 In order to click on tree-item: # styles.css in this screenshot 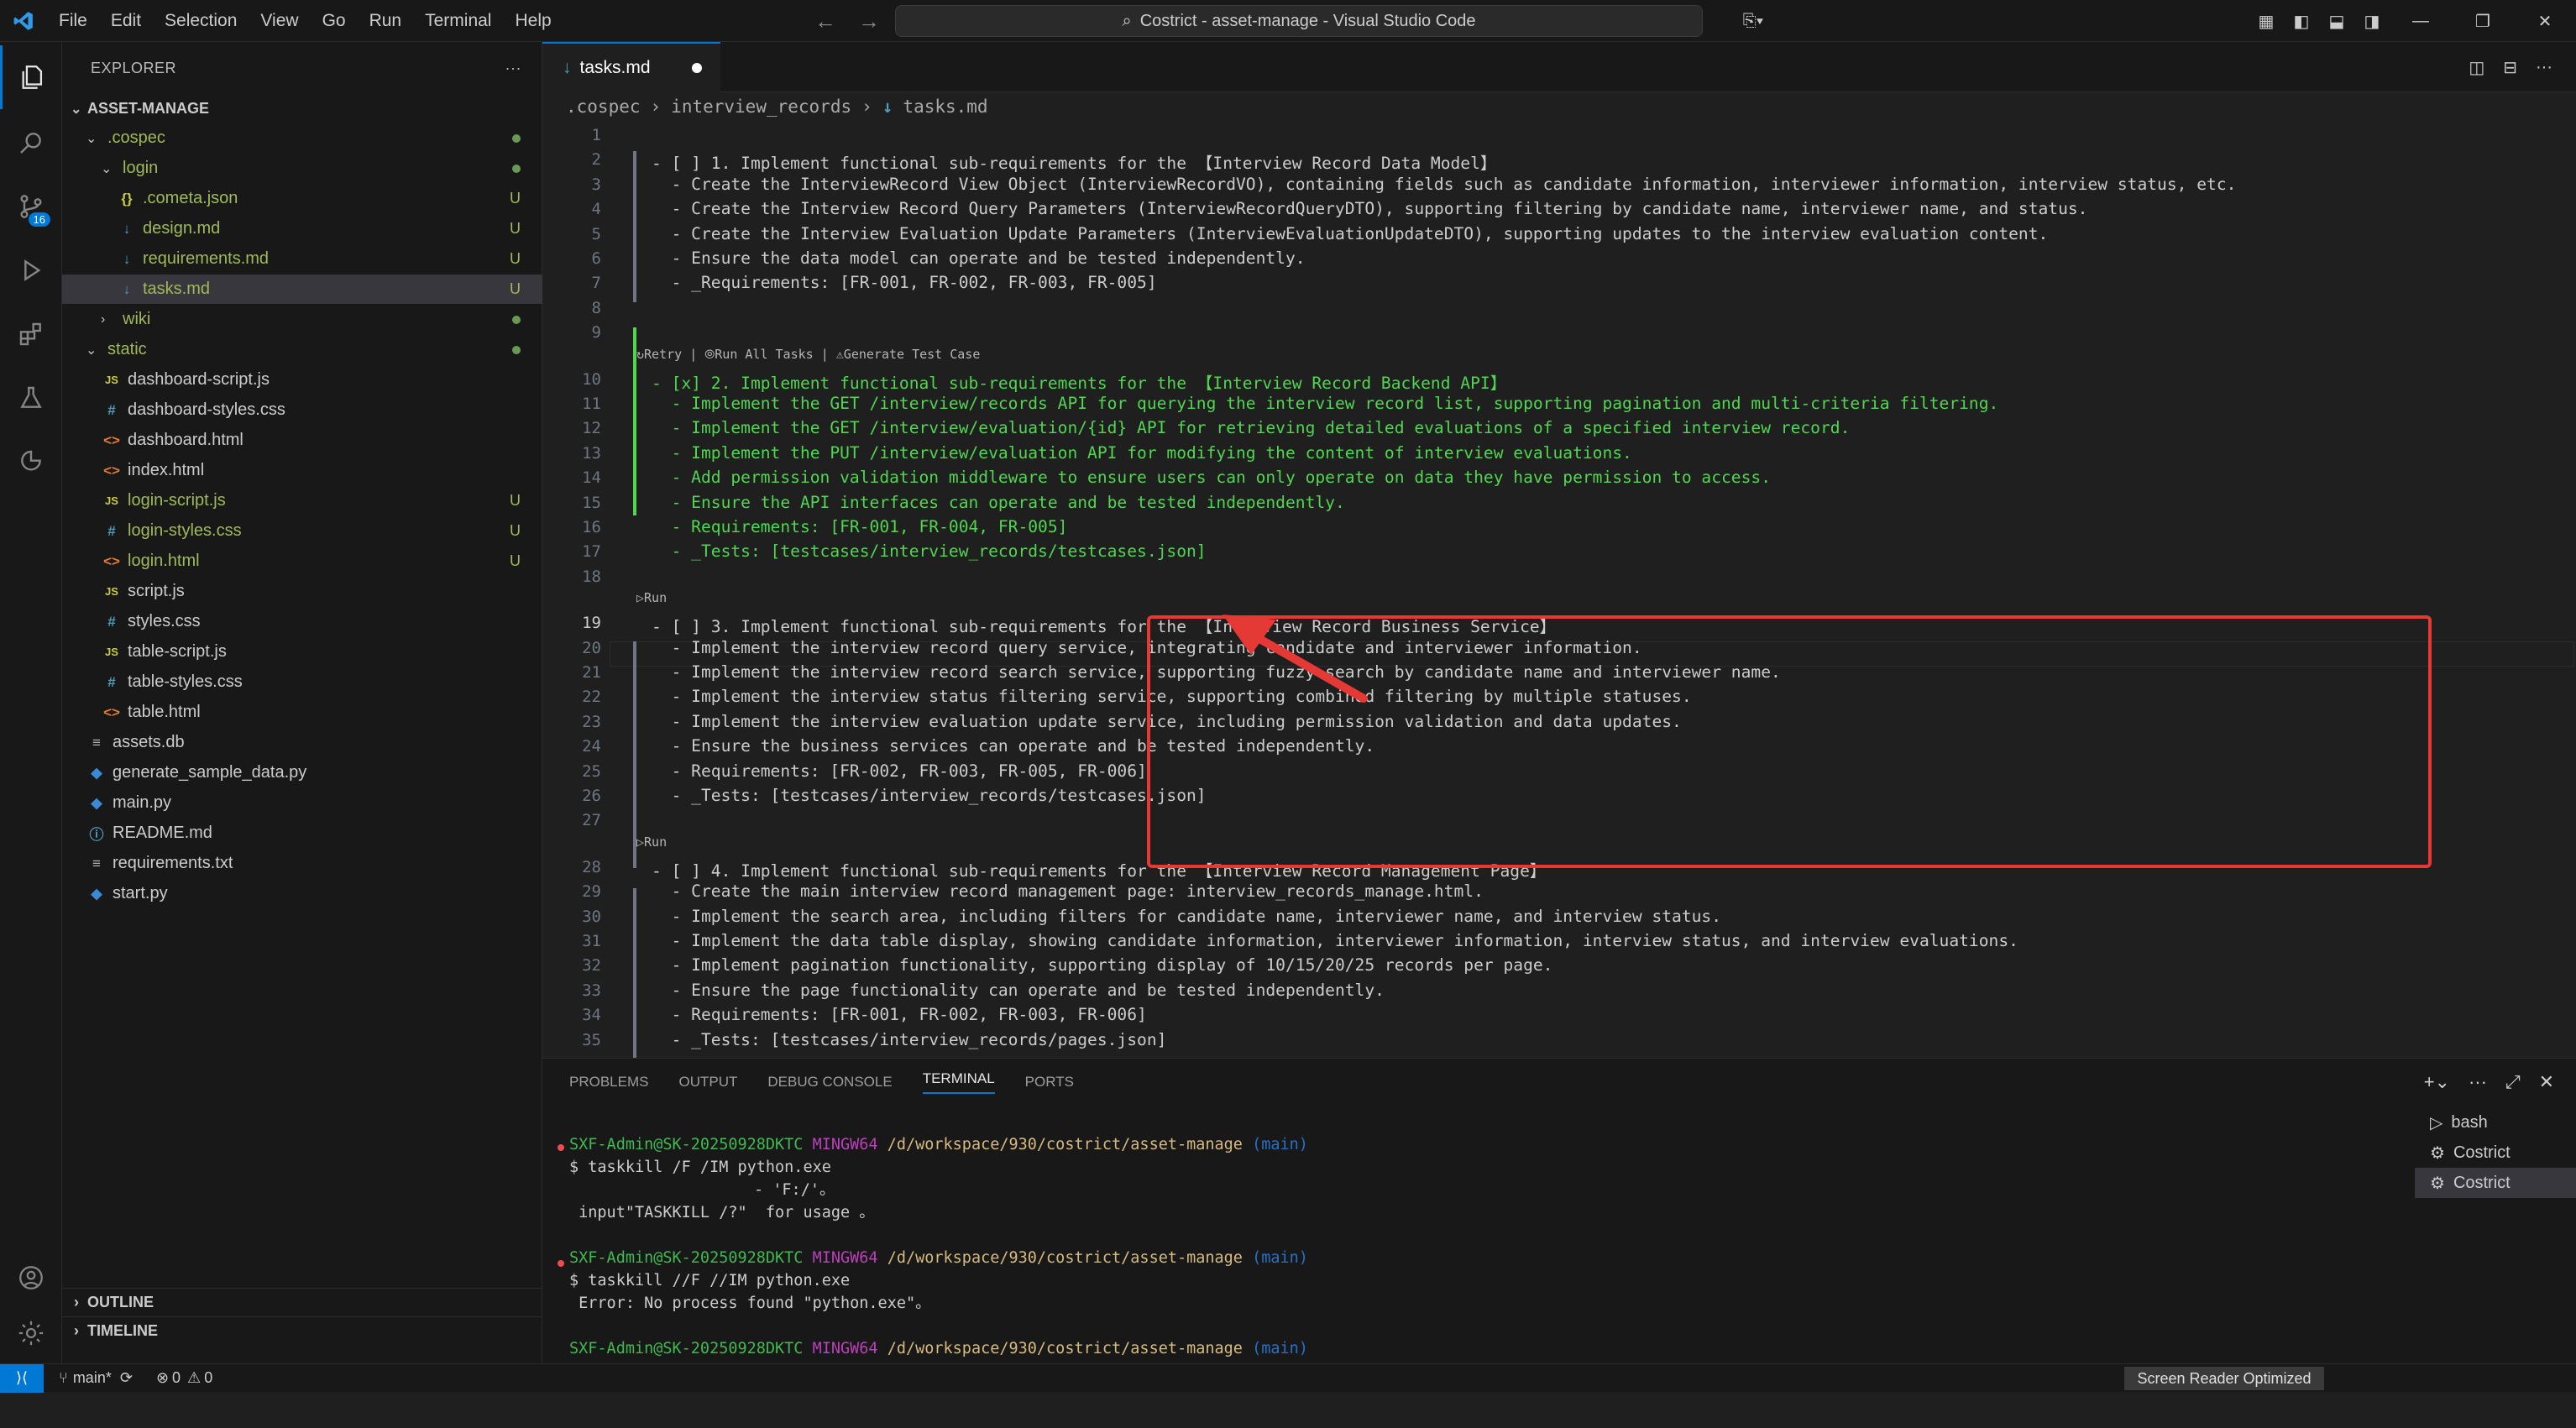, I will do `click(302, 621)`.